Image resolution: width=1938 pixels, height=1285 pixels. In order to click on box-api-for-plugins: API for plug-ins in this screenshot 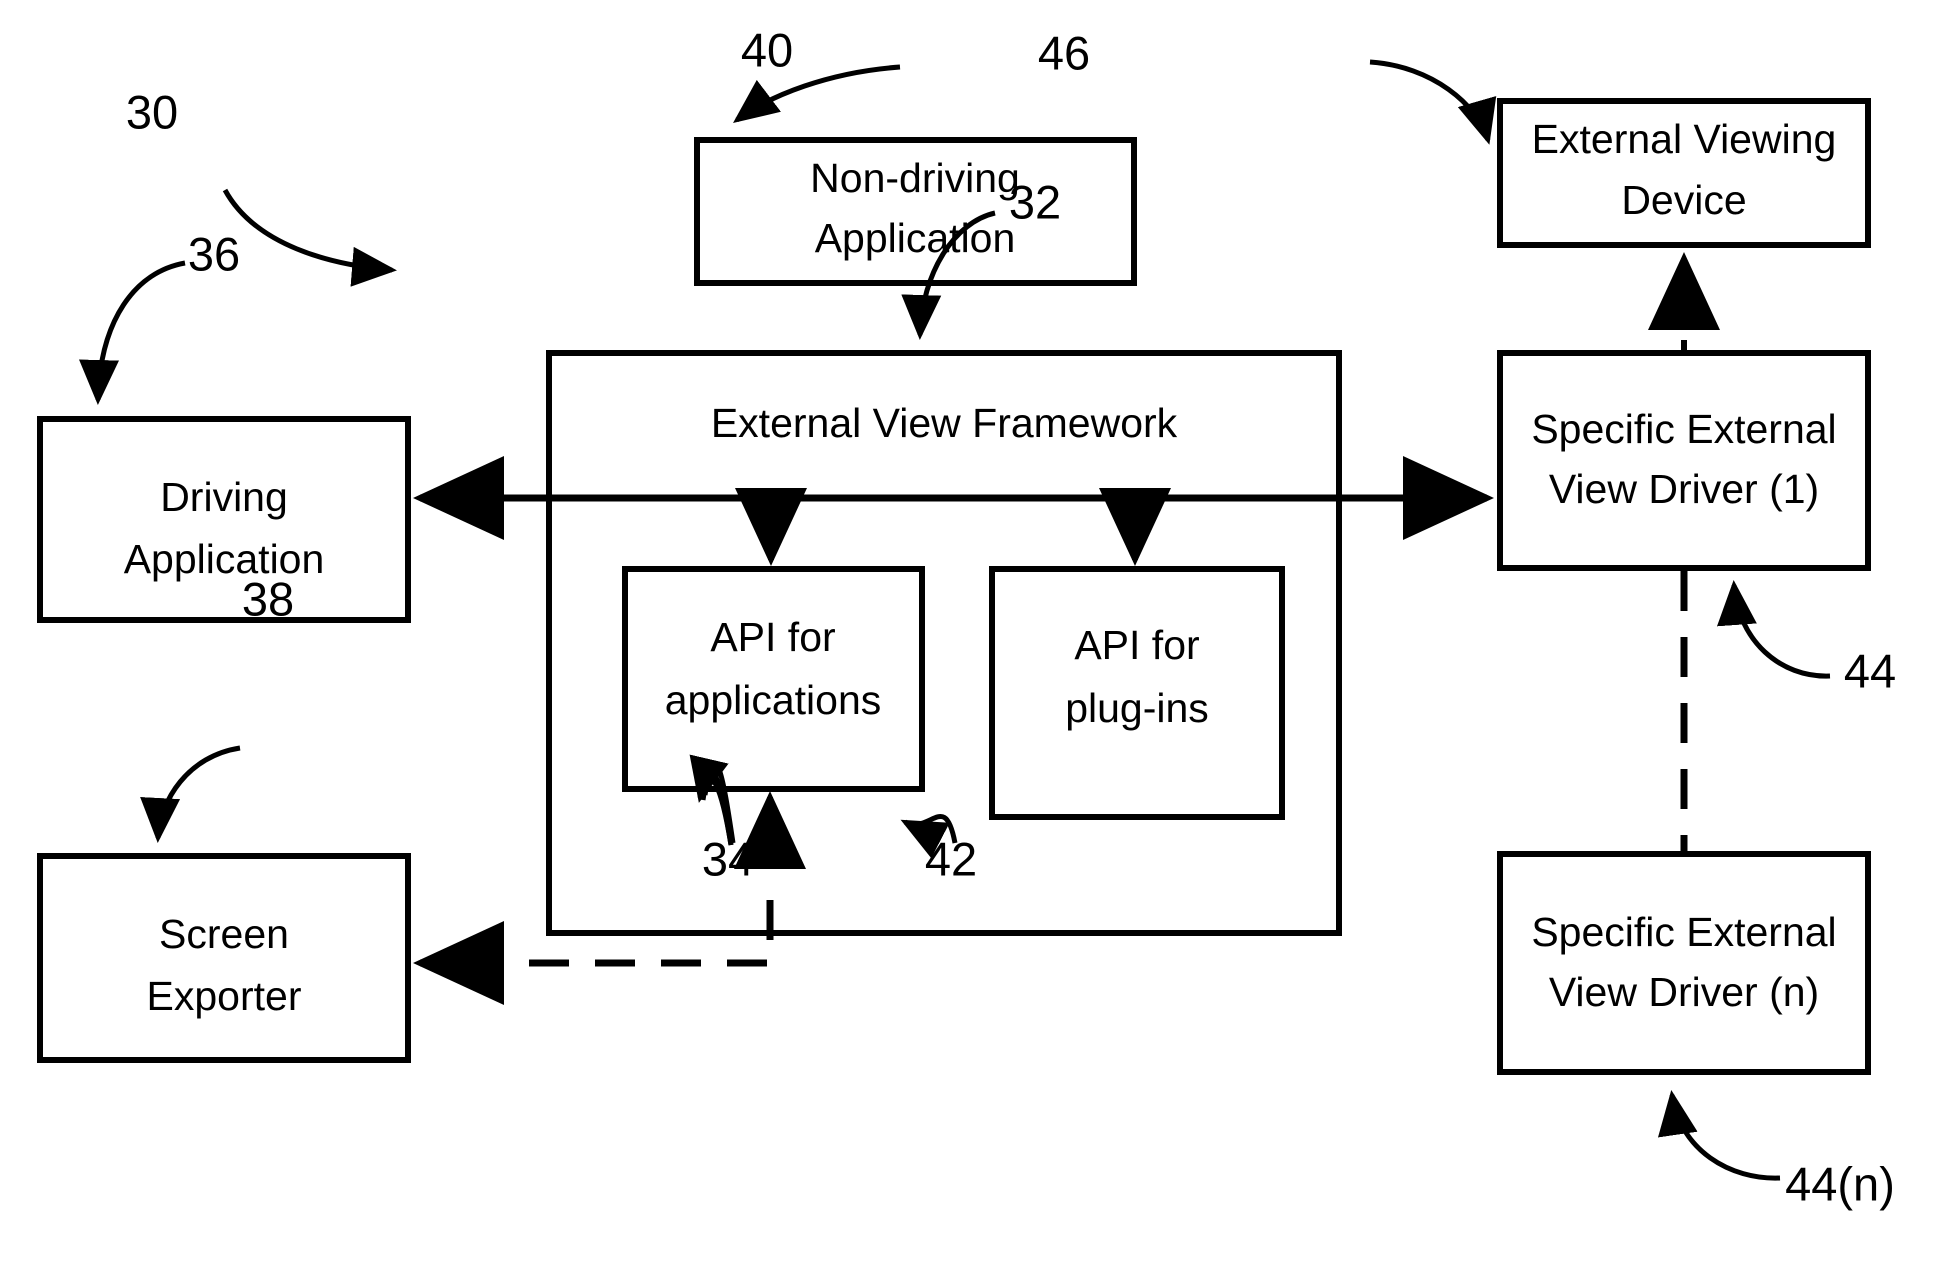, I will do `click(1137, 693)`.